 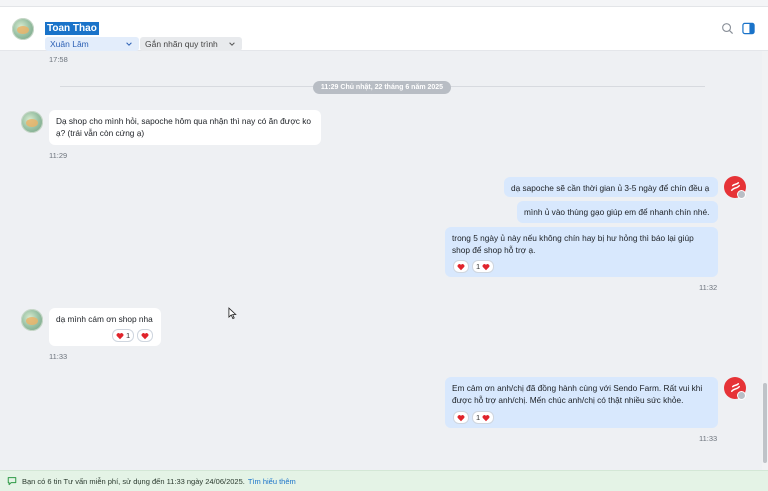 What do you see at coordinates (12, 481) in the screenshot?
I see `chat-bubble-icon` at bounding box center [12, 481].